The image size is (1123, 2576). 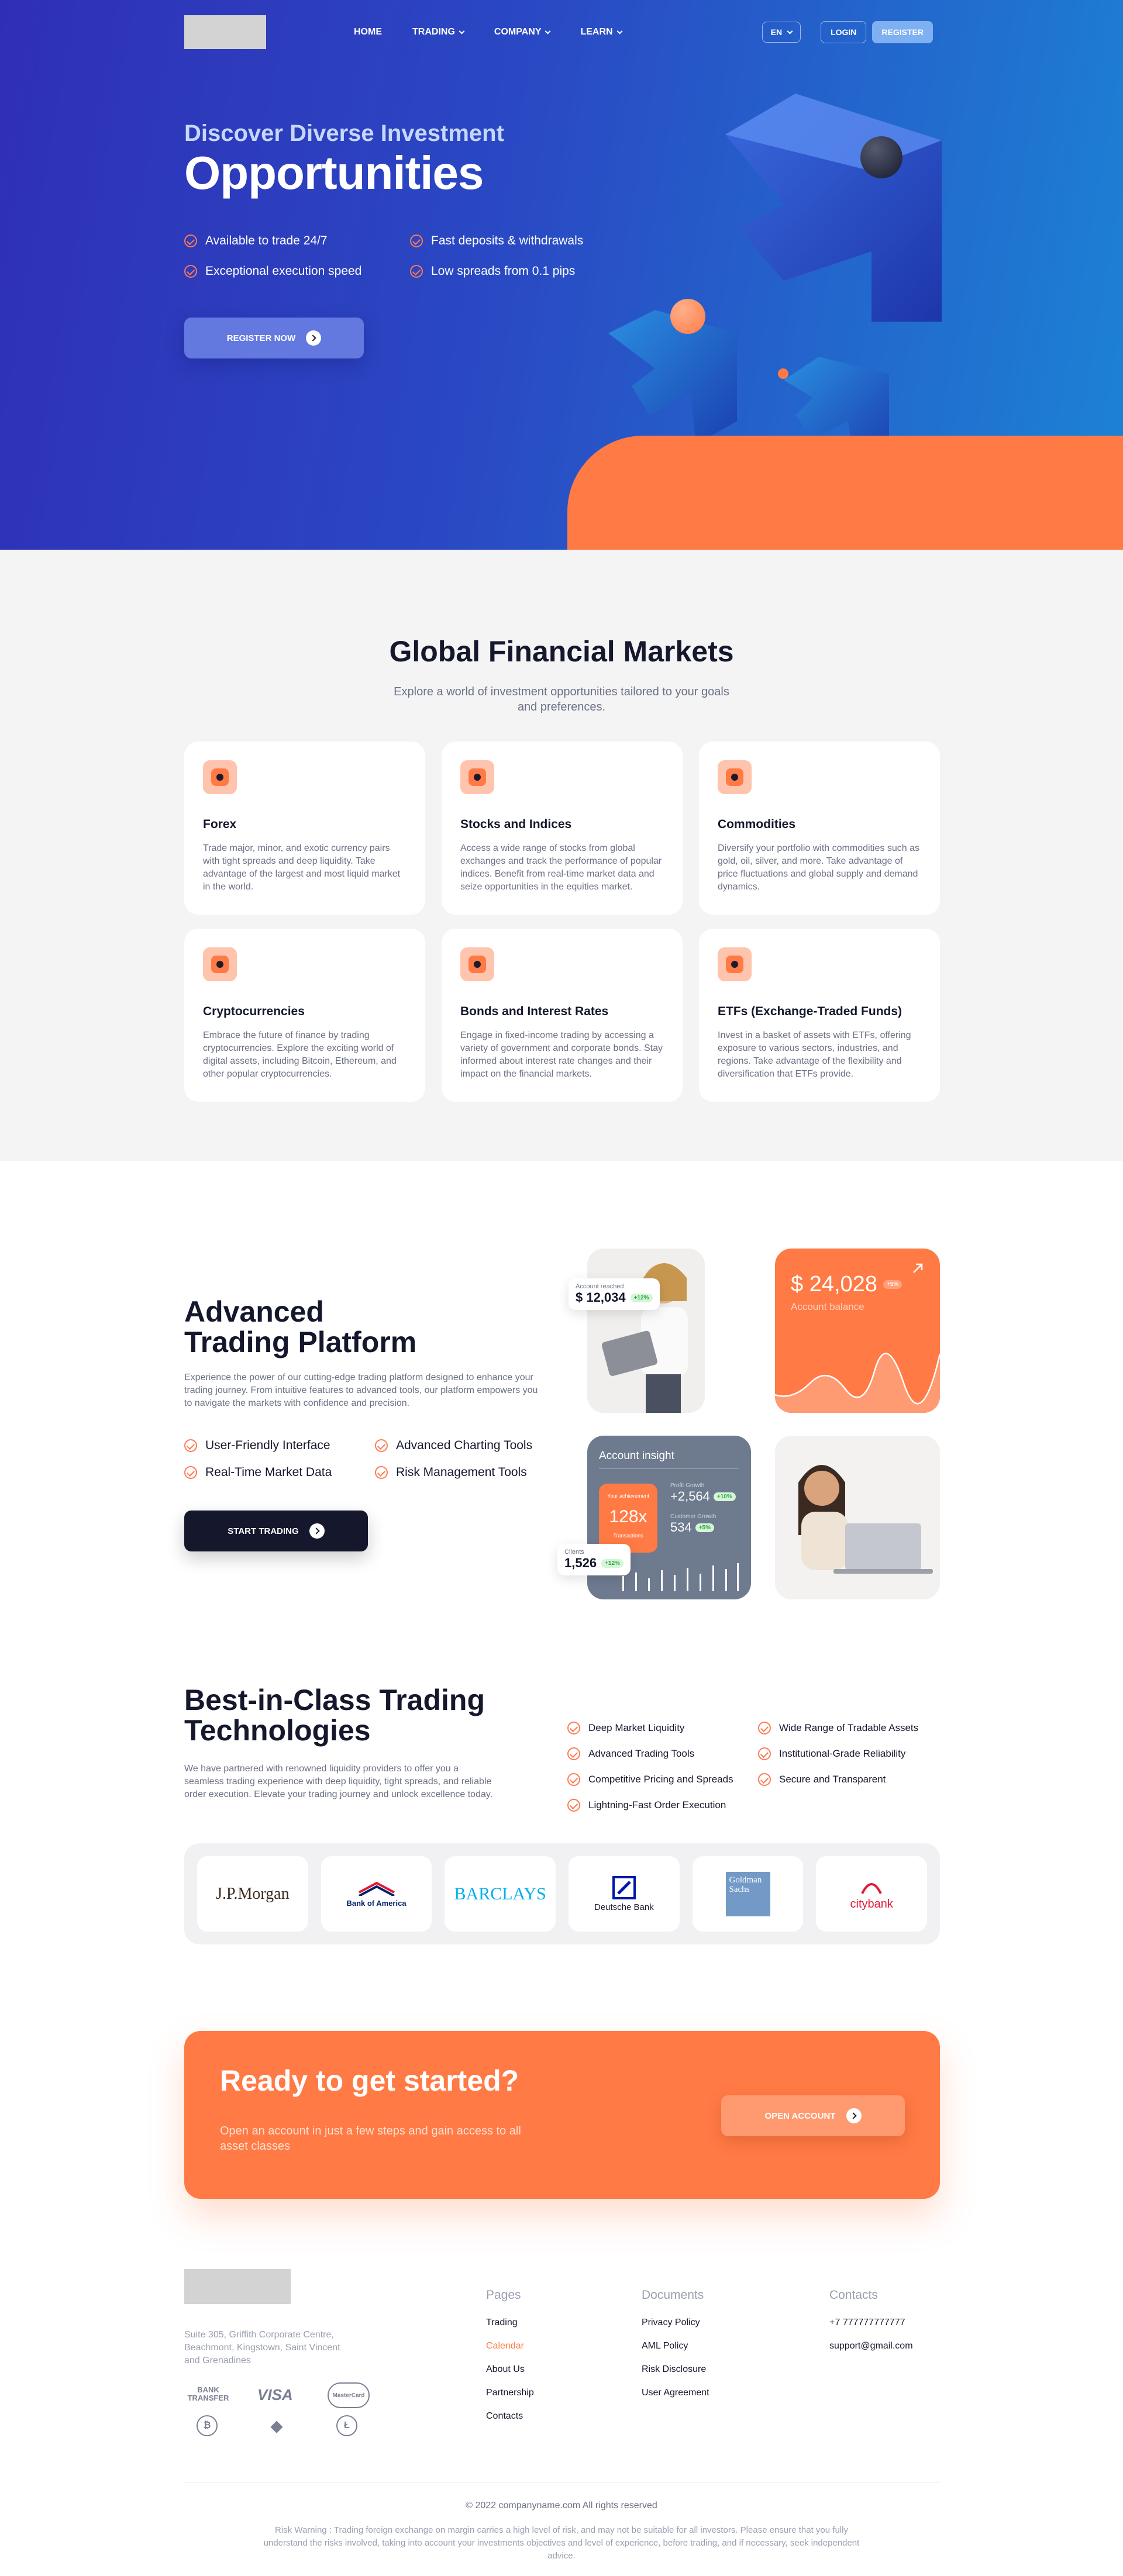 What do you see at coordinates (275, 2394) in the screenshot?
I see `visa-logo: VISA` at bounding box center [275, 2394].